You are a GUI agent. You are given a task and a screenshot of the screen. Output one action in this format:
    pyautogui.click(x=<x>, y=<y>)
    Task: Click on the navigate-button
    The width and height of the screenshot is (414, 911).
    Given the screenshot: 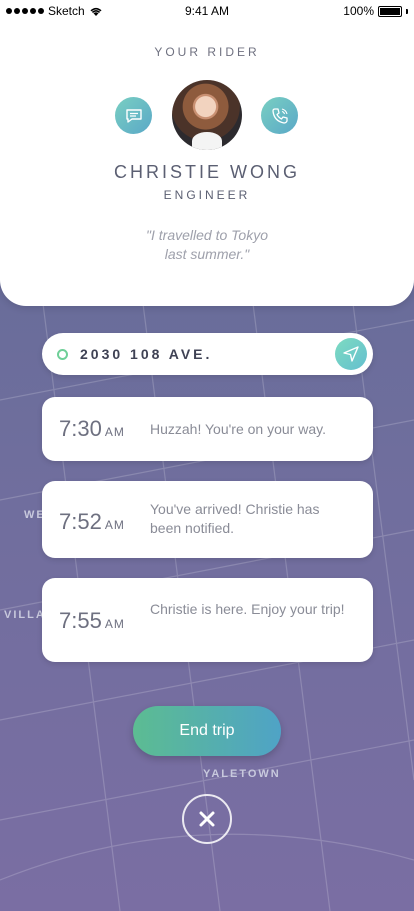 What is the action you would take?
    pyautogui.click(x=351, y=354)
    